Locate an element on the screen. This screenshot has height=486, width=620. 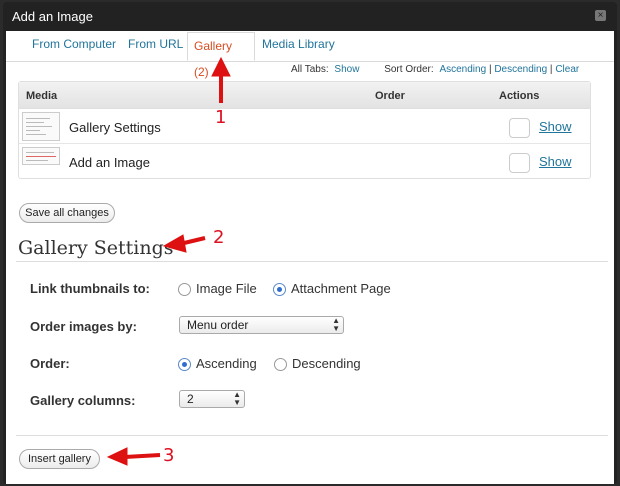
annotation-number-3: 3 is located at coordinates (169, 455).